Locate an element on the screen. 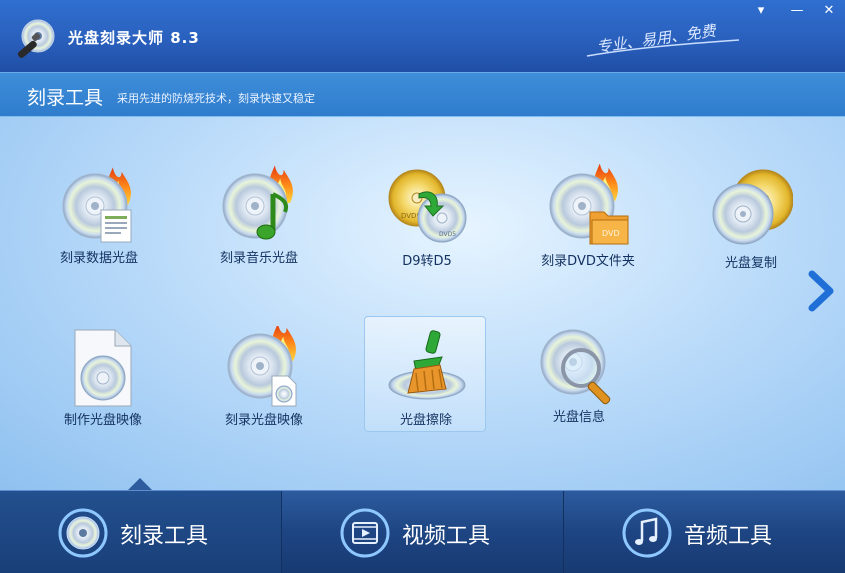  tool-label: 刻录光盘映像 is located at coordinates (263, 420).